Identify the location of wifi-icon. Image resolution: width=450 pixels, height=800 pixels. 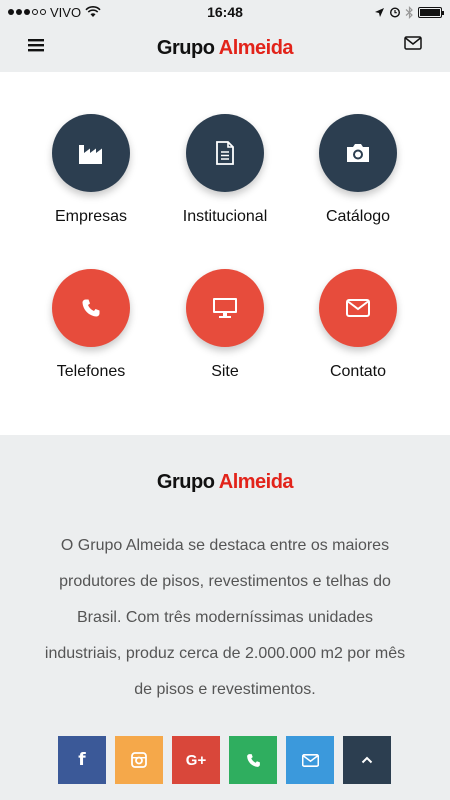
(93, 11).